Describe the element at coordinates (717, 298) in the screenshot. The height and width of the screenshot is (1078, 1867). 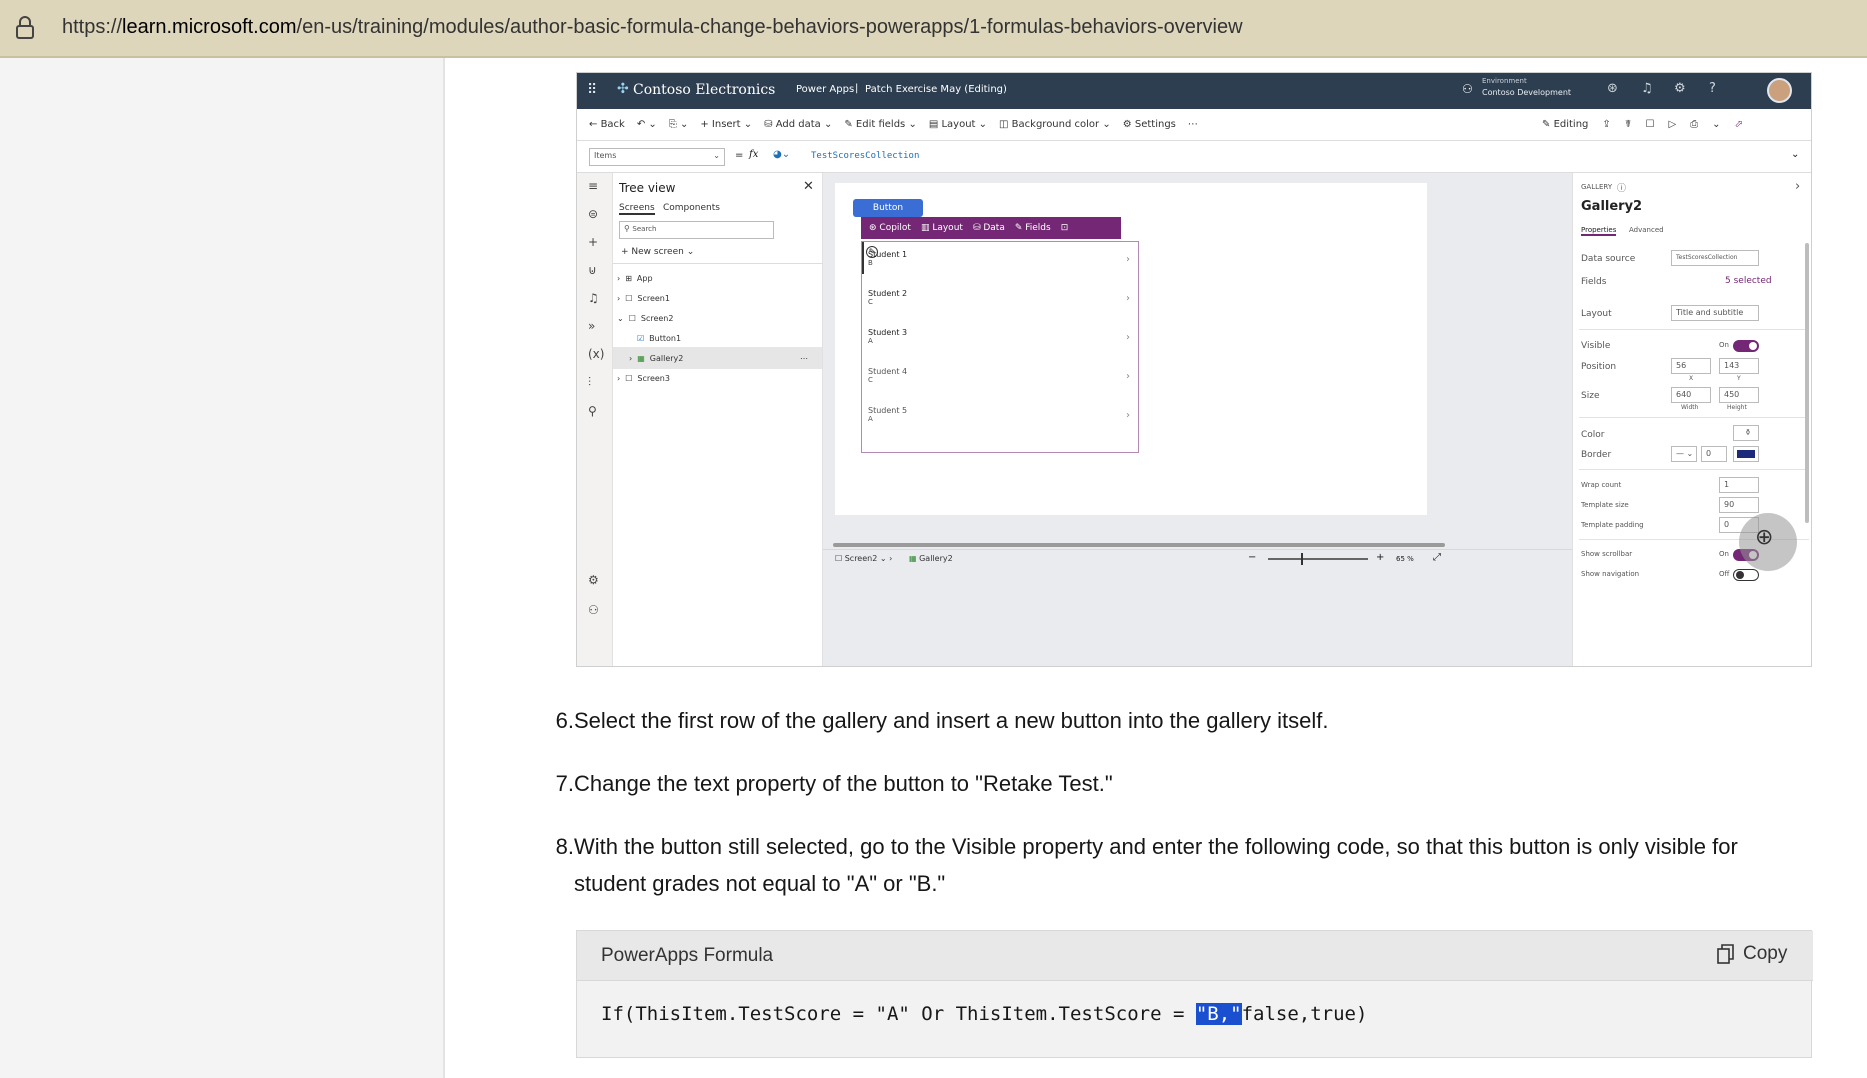
I see `tree-item-screen1: › ☐ Screen1` at that location.